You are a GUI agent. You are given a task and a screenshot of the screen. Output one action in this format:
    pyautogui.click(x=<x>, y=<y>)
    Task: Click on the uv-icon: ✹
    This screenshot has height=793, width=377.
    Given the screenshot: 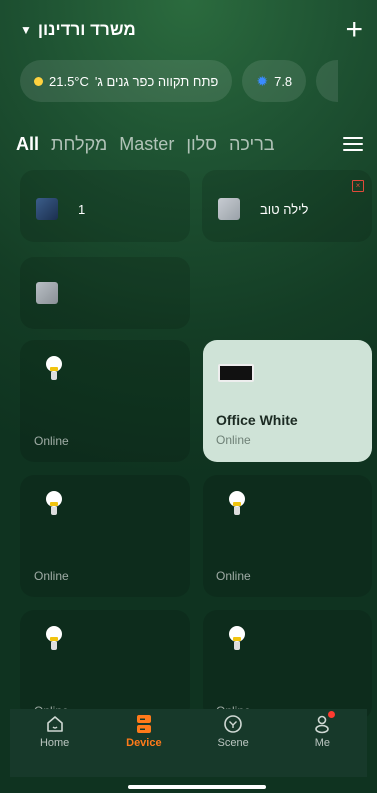 What is the action you would take?
    pyautogui.click(x=262, y=80)
    